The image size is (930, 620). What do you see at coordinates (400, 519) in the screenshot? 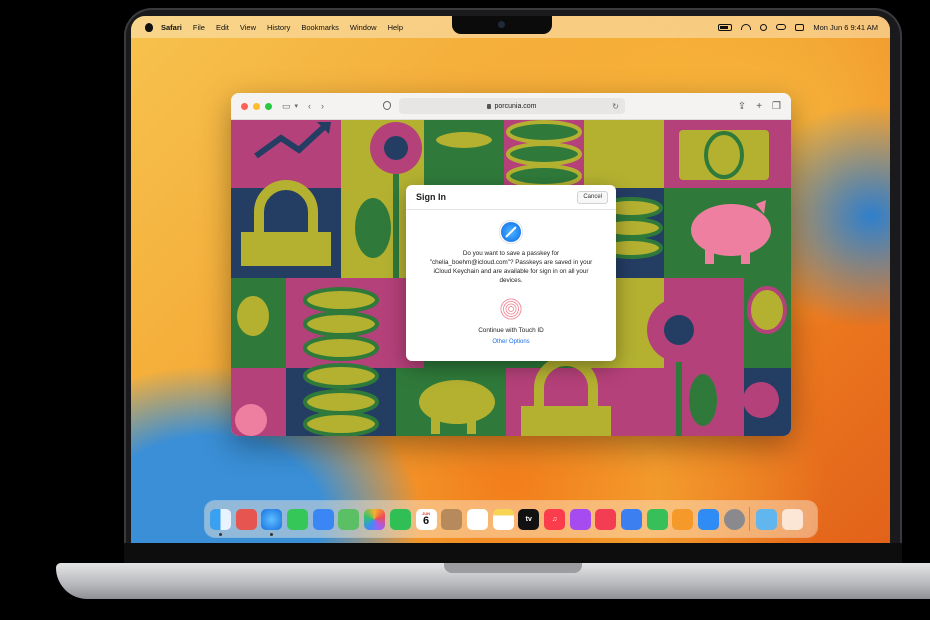
I see `facetime-icon` at bounding box center [400, 519].